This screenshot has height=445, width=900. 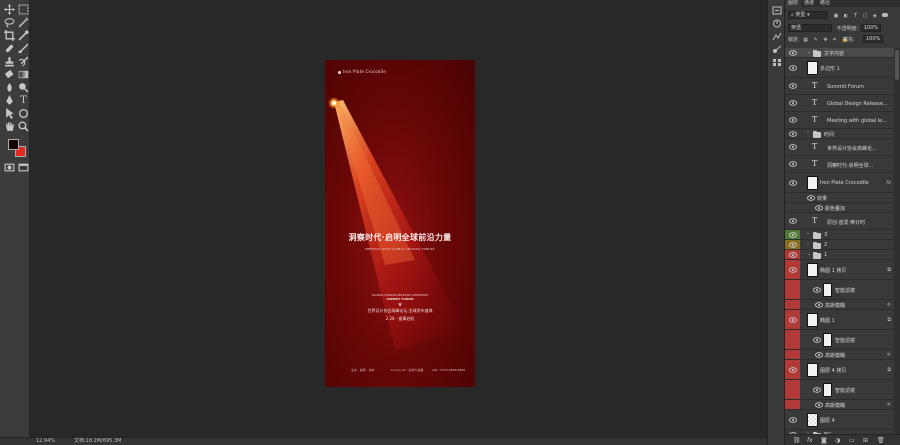 I want to click on lasso-tool-icon, so click(x=9, y=23).